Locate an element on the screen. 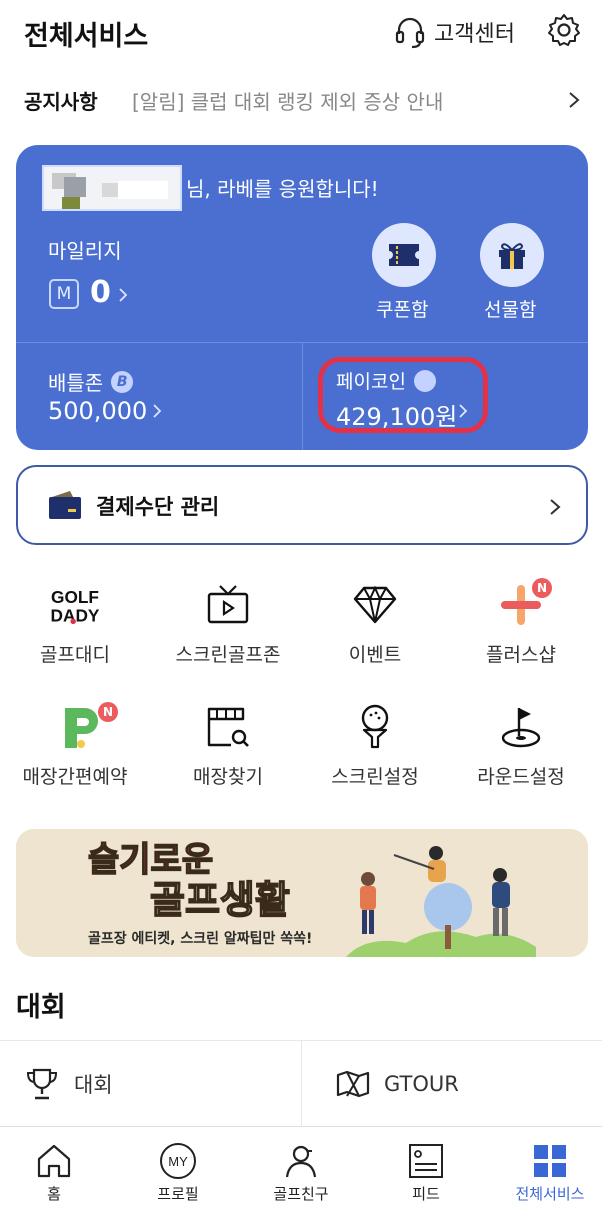 This screenshot has height=1232, width=602. paycoin-value: 429,100원 is located at coordinates (396, 414).